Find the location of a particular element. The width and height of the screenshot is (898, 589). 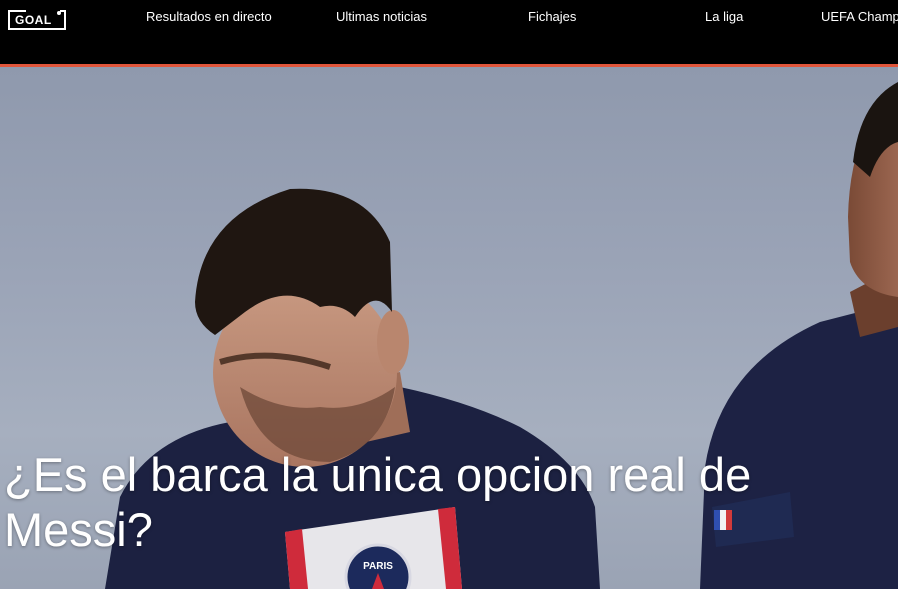

player-left-ear is located at coordinates (393, 342).